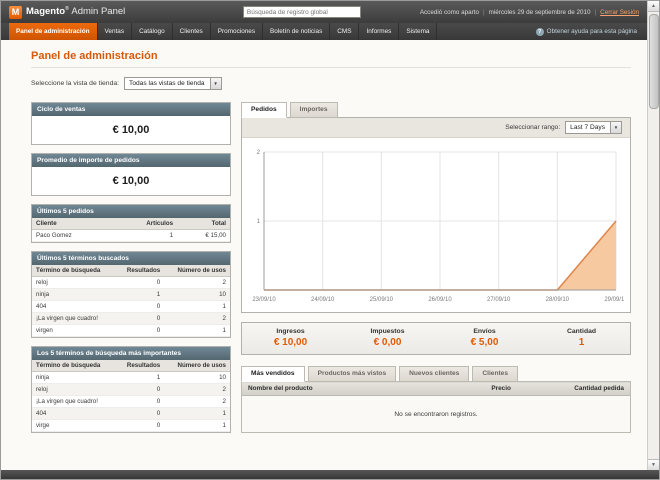 The image size is (660, 480). Describe the element at coordinates (323, 300) in the screenshot. I see `svg-text: 24/09/10` at that location.